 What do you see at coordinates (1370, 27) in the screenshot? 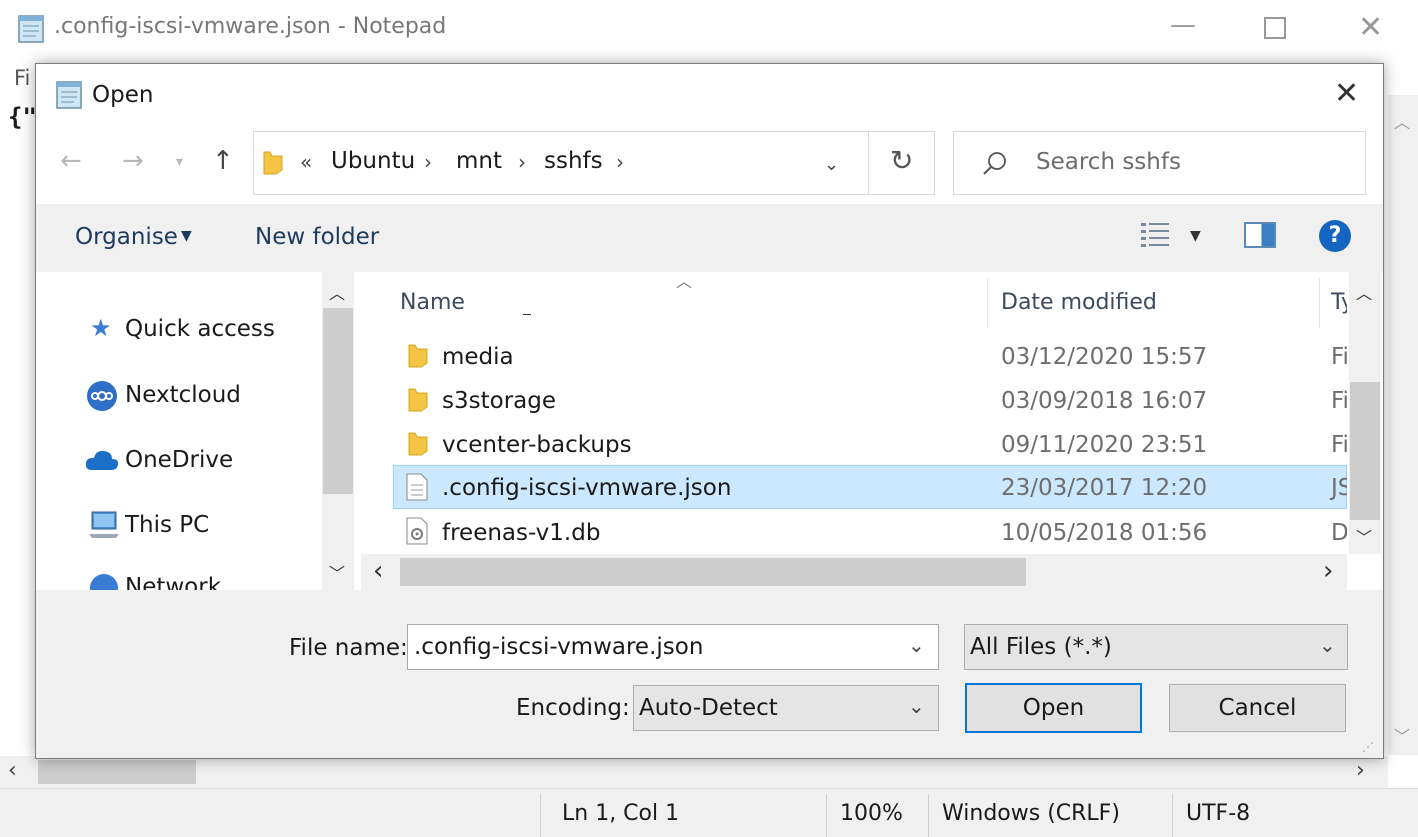
I see `close-icon: ✕` at bounding box center [1370, 27].